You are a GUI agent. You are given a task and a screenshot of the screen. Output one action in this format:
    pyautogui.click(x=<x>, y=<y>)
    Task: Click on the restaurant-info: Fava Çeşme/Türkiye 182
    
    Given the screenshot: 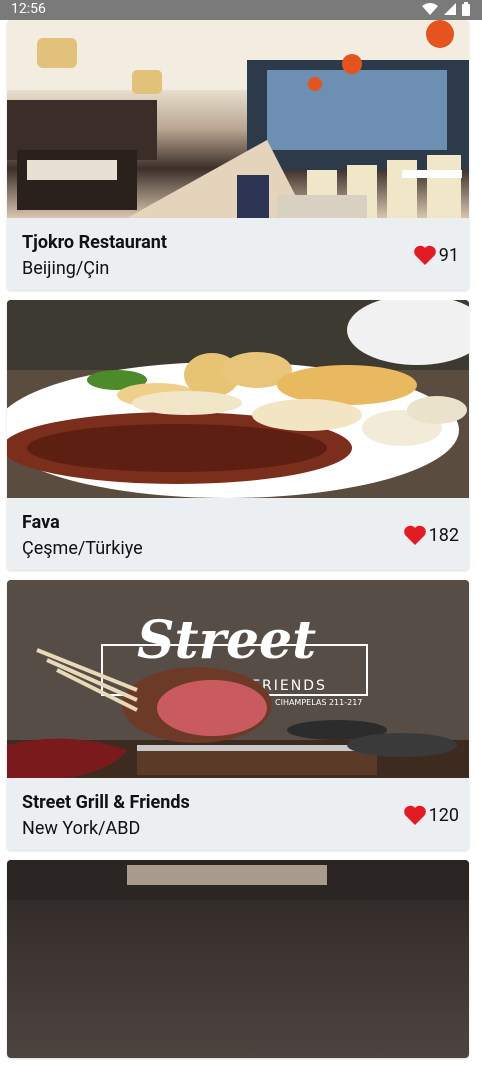 What is the action you would take?
    pyautogui.click(x=238, y=534)
    